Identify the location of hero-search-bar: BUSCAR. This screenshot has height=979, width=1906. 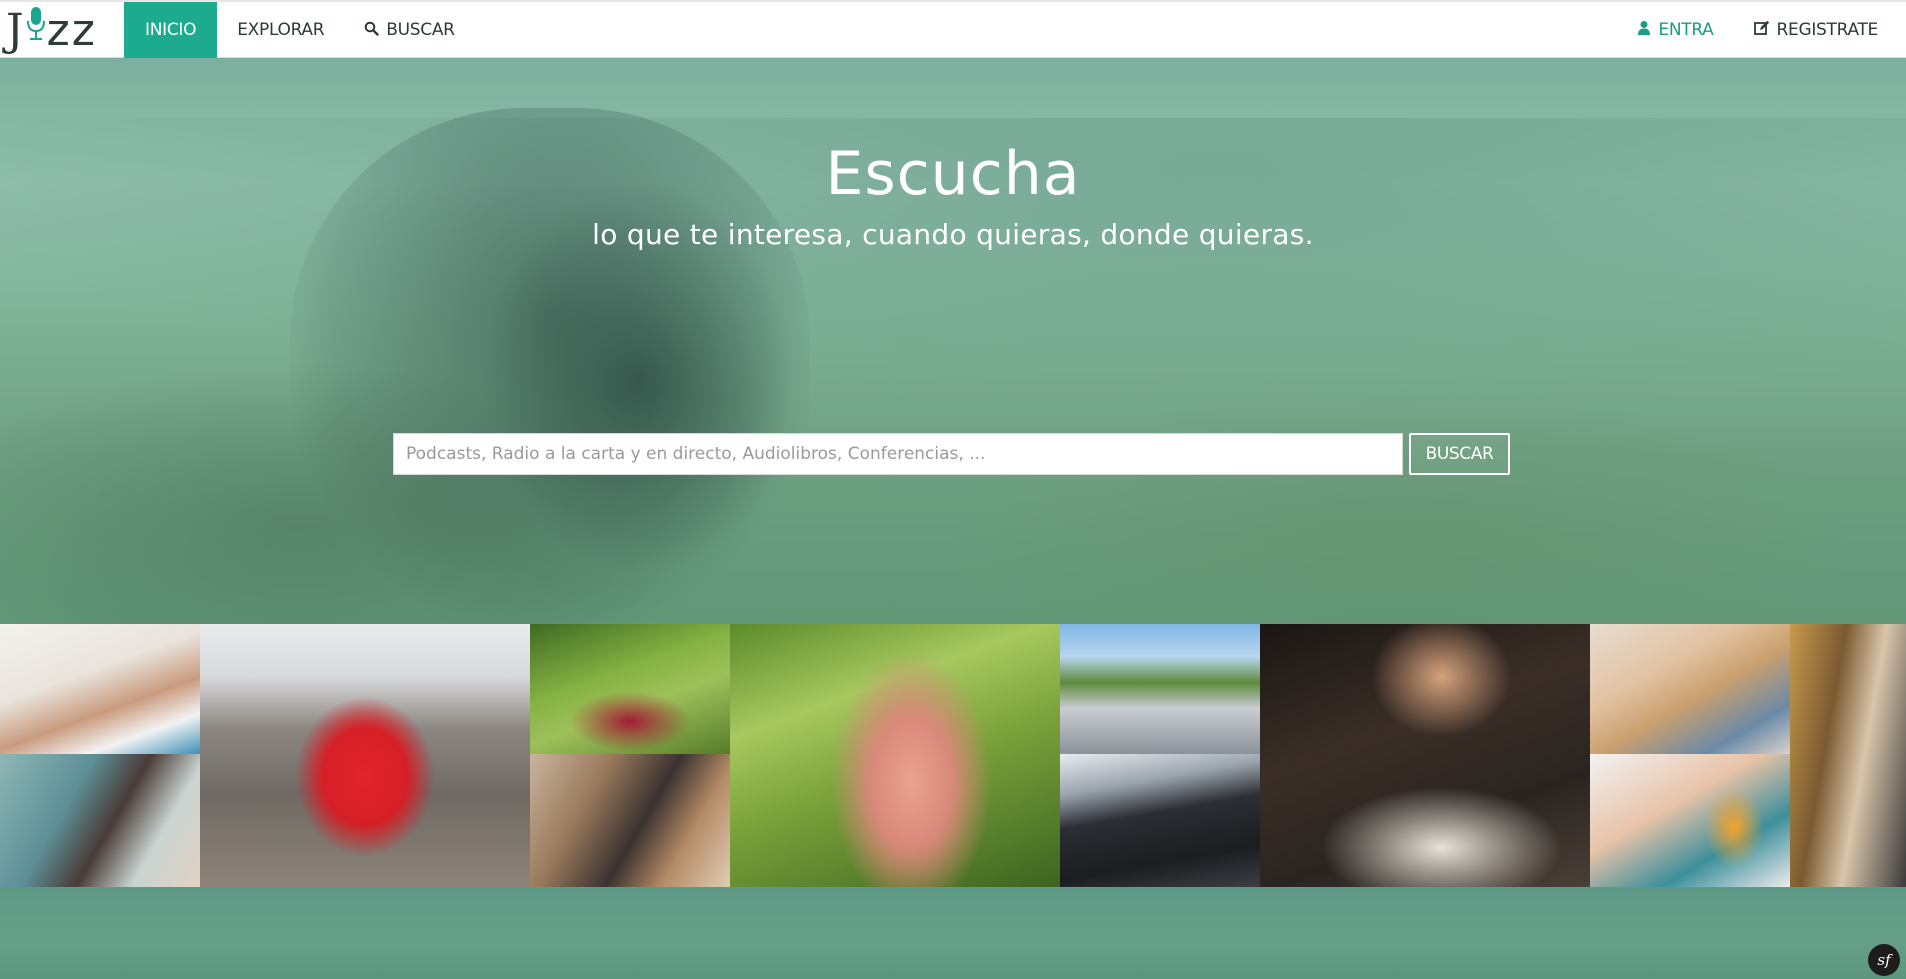
(951, 454).